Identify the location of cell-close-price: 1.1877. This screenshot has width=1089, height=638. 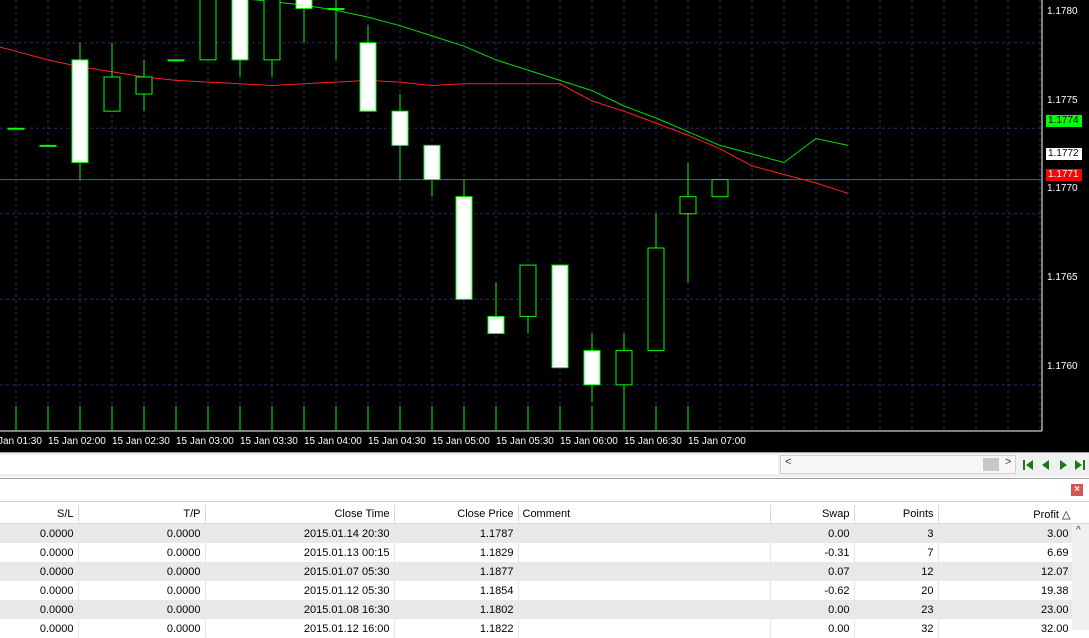
(456, 571).